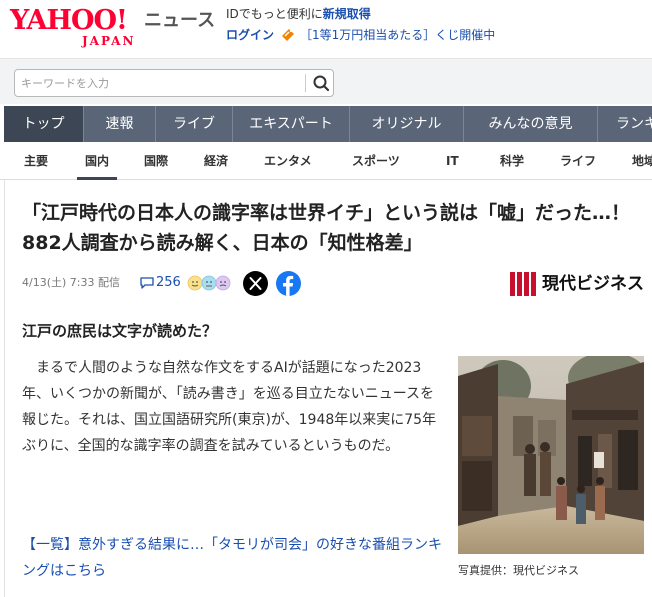 The height and width of the screenshot is (597, 652). I want to click on search-box, so click(174, 83).